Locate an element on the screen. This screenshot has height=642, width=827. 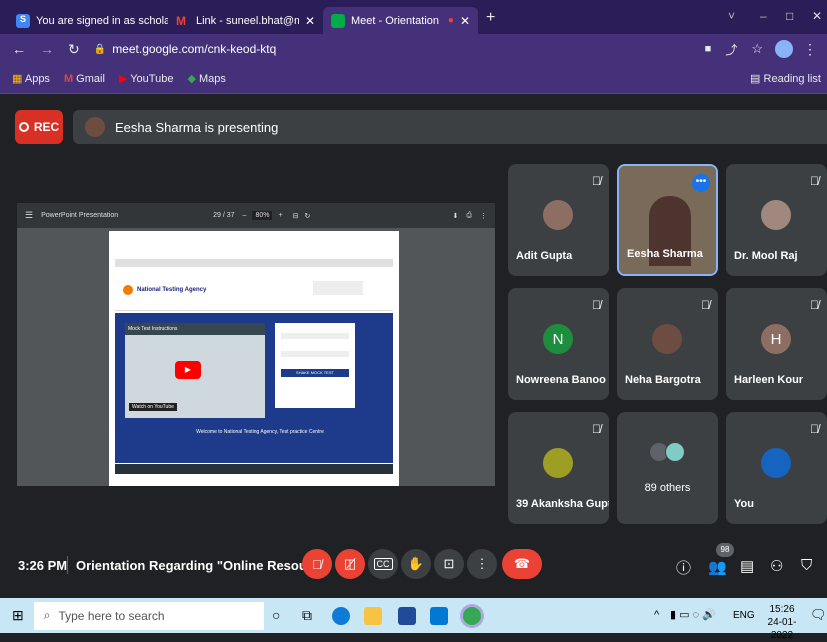
menu-dots-icon: ⋮ is located at coordinates (810, 49).